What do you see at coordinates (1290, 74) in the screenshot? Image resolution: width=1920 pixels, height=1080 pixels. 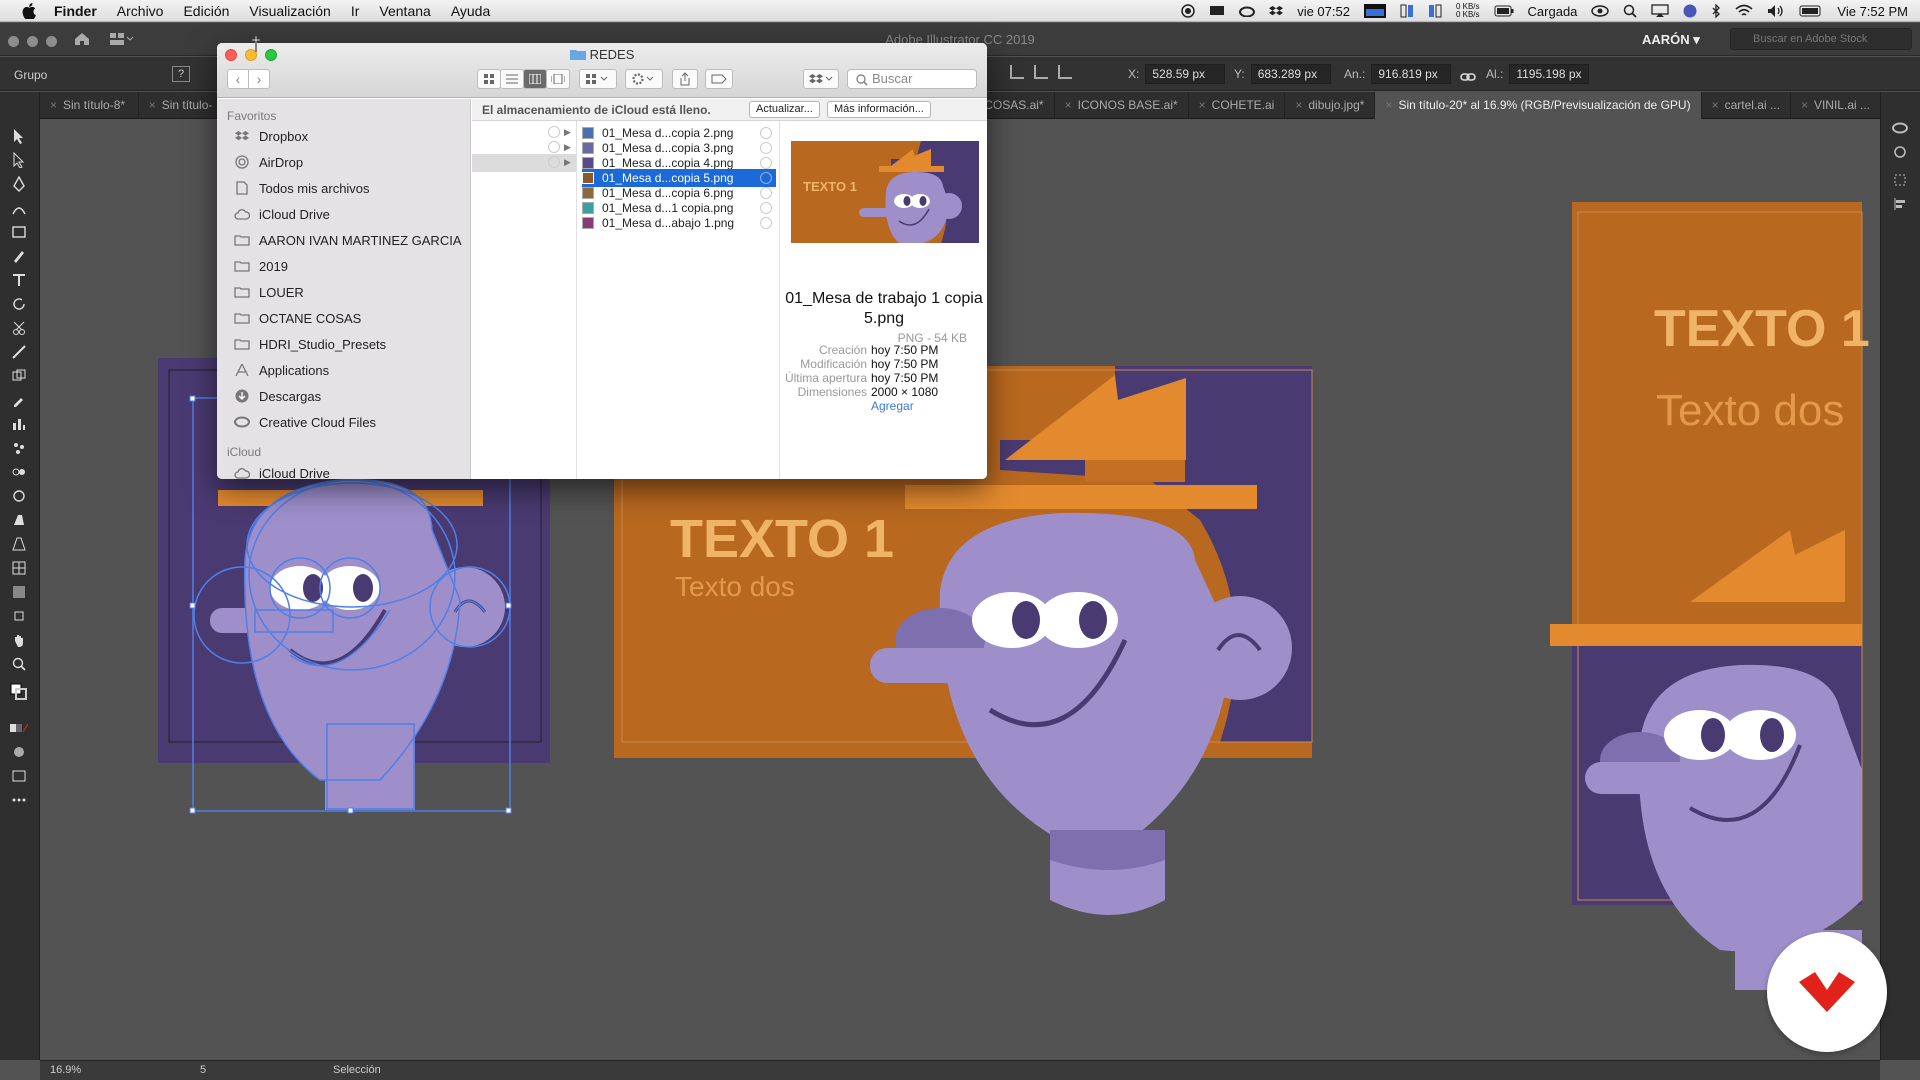 I see `y-input: 683.289 px` at bounding box center [1290, 74].